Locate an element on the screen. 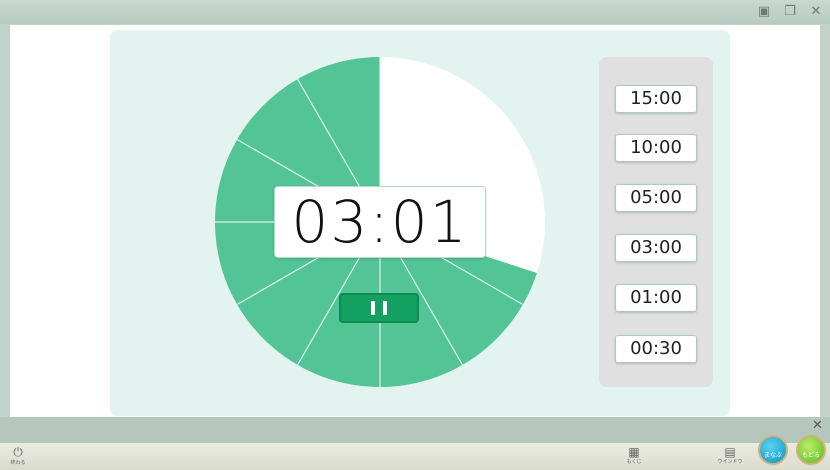 The image size is (830, 470). bottom-strip is located at coordinates (415, 430).